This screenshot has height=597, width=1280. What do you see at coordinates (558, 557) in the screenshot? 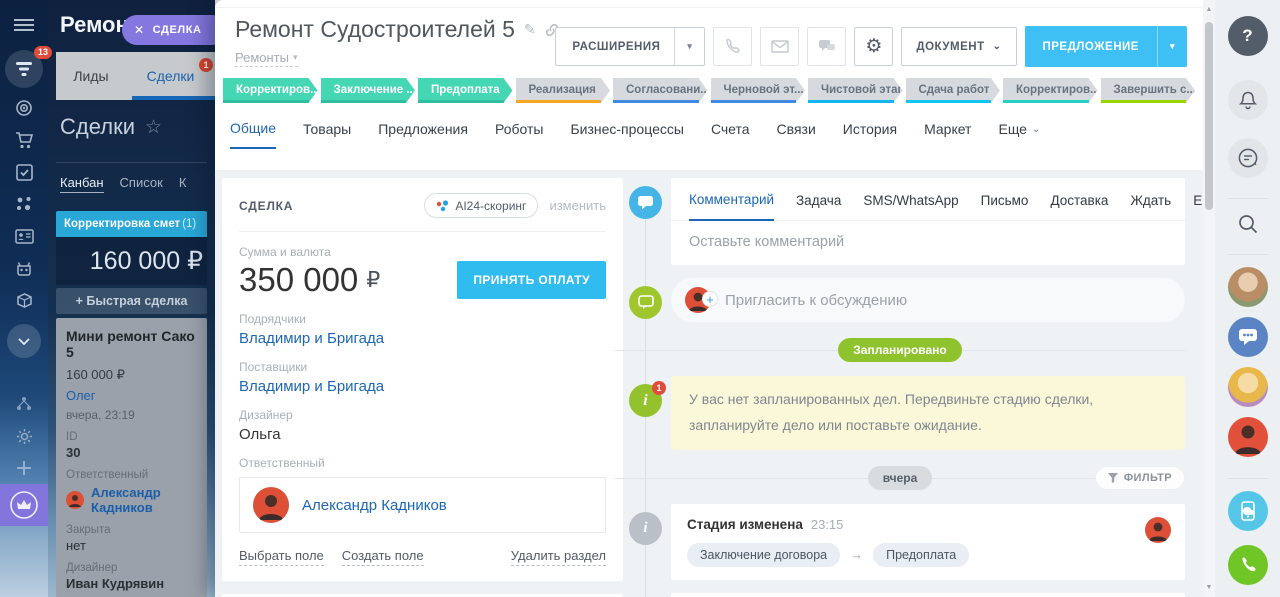
I see `delete-section-link: Удалить раздел` at bounding box center [558, 557].